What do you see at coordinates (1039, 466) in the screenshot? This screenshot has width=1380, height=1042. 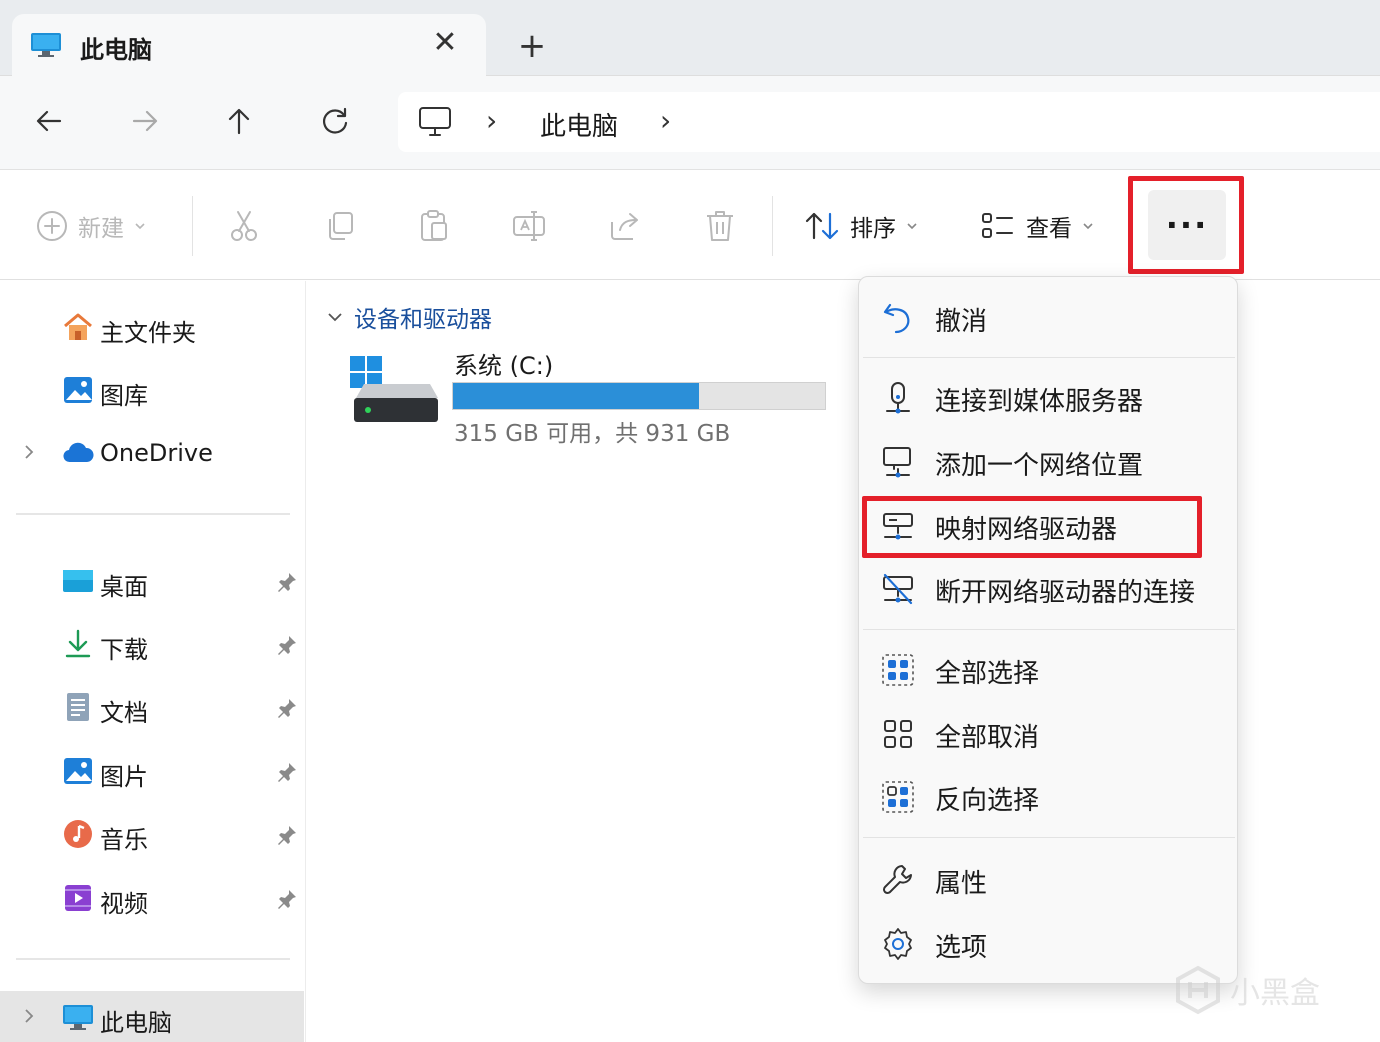 I see `menu-item-label: 添加一个网络位置` at bounding box center [1039, 466].